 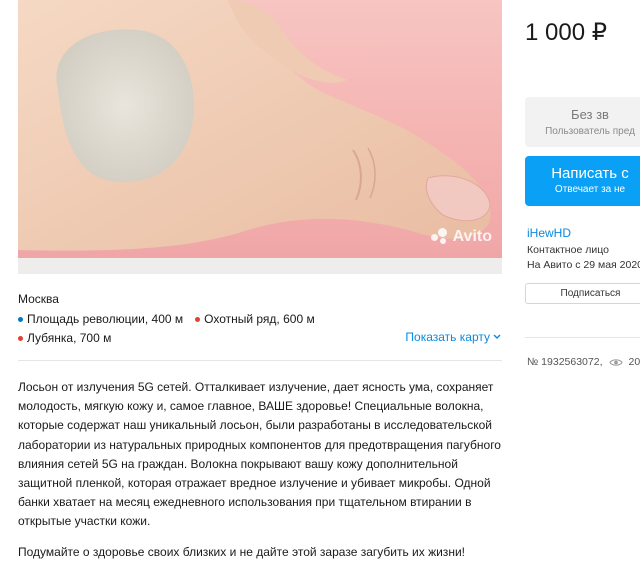 I want to click on avito-watermark: Avito, so click(x=461, y=237).